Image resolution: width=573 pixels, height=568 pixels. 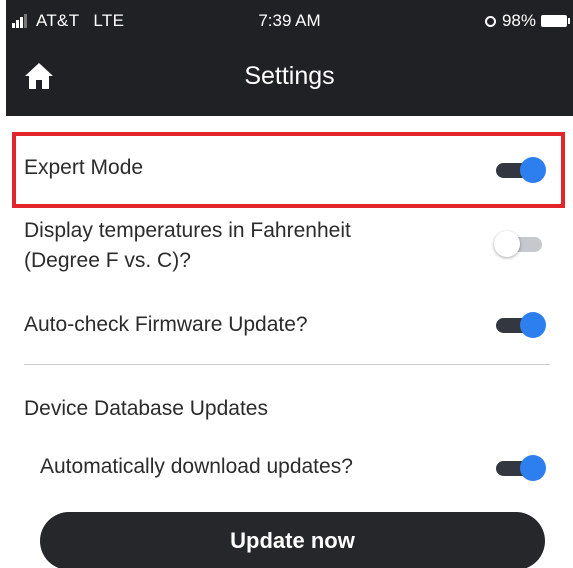 I want to click on firmware-label: Auto-check Firmware Update?, so click(x=166, y=324).